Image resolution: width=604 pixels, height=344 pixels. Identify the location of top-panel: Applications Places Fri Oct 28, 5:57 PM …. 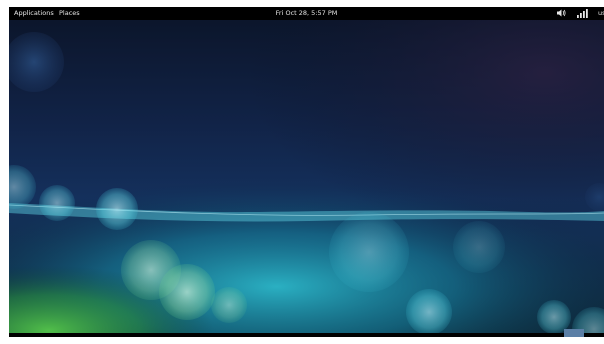
(306, 13).